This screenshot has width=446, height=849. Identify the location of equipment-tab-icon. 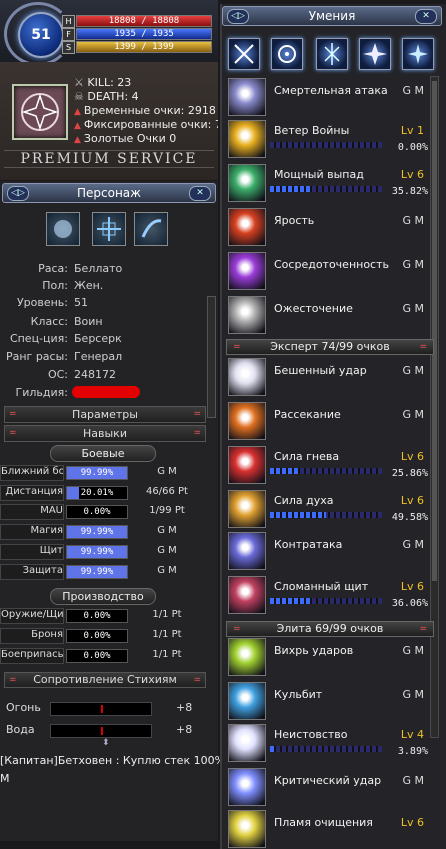
(109, 229).